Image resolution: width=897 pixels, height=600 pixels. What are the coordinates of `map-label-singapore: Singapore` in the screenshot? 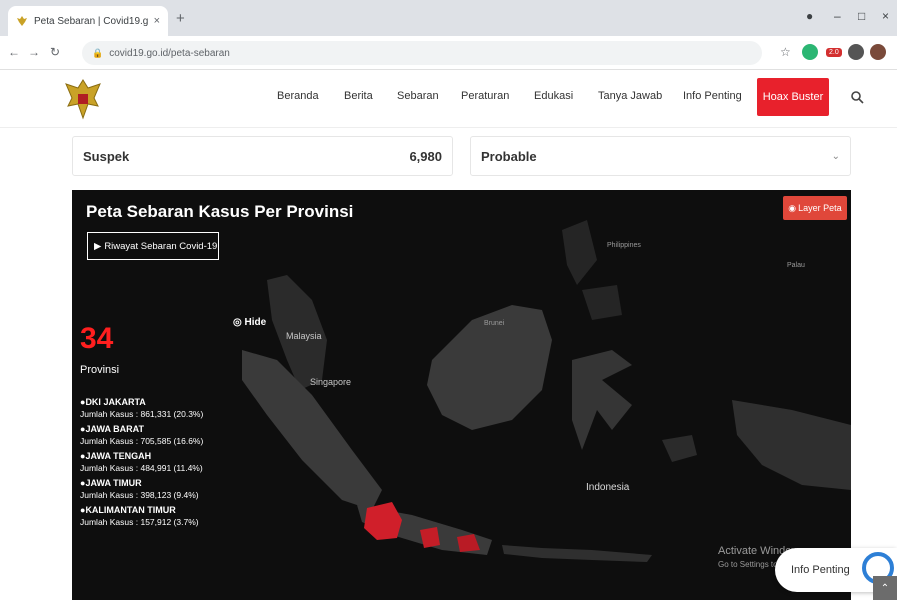 It's located at (331, 382).